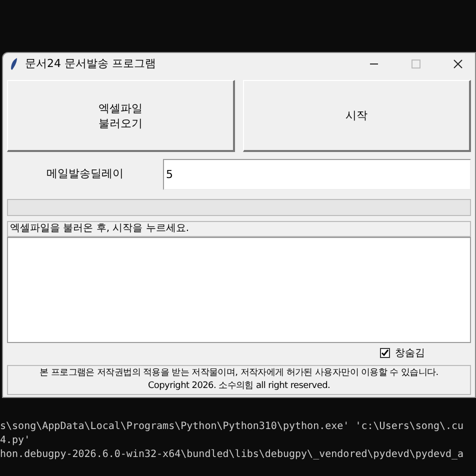 This screenshot has width=476, height=476. What do you see at coordinates (14, 64) in the screenshot?
I see `feather-icon` at bounding box center [14, 64].